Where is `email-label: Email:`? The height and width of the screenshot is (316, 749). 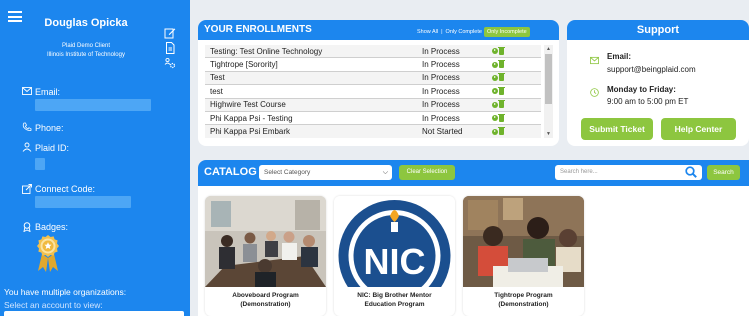 email-label: Email: is located at coordinates (48, 92).